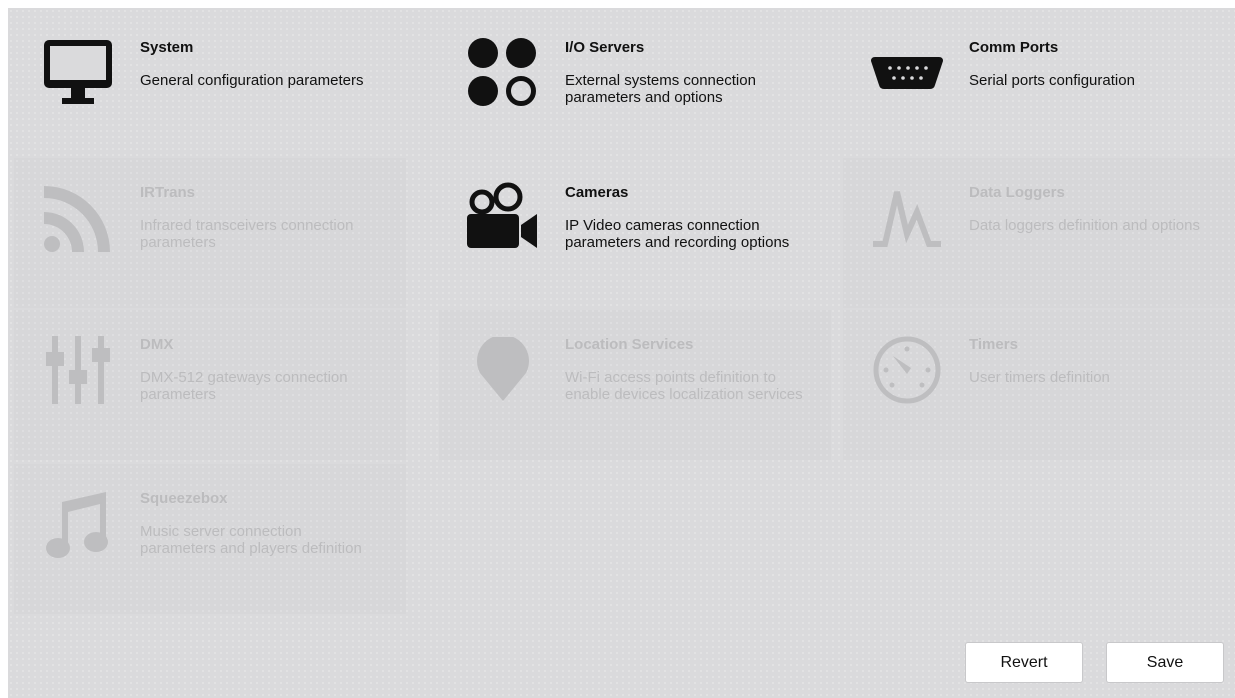 Image resolution: width=1235 pixels, height=698 pixels. What do you see at coordinates (605, 47) in the screenshot?
I see `tile-title: I/O Servers` at bounding box center [605, 47].